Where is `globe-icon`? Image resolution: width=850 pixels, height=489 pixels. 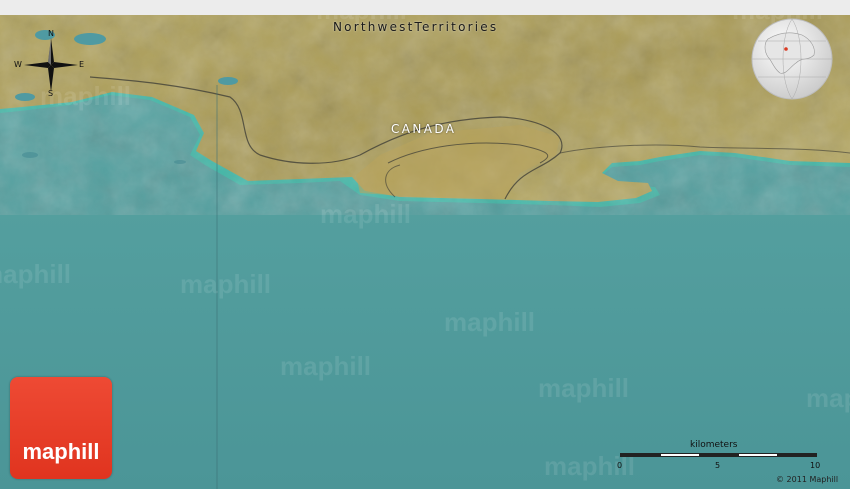 globe-icon is located at coordinates (792, 59).